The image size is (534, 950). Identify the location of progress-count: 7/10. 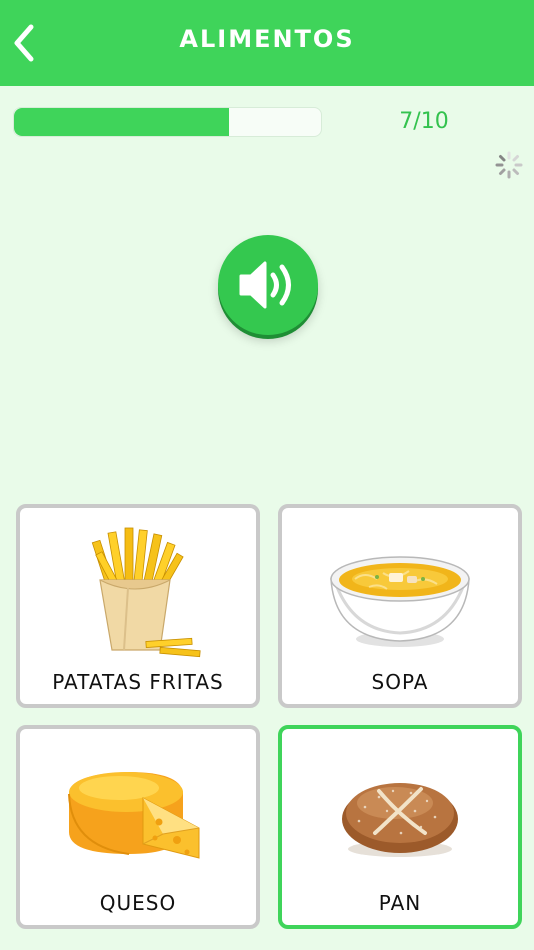
(424, 121).